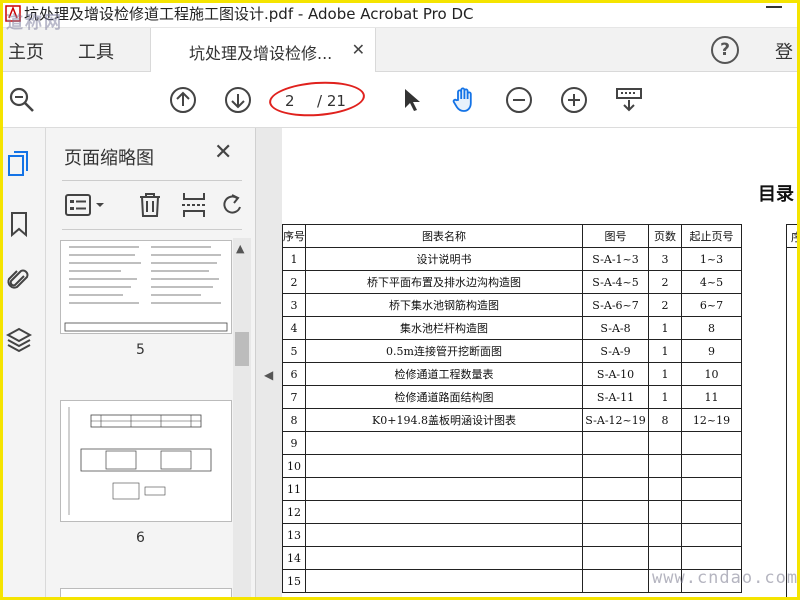  I want to click on red-highlight-circle, so click(317, 99).